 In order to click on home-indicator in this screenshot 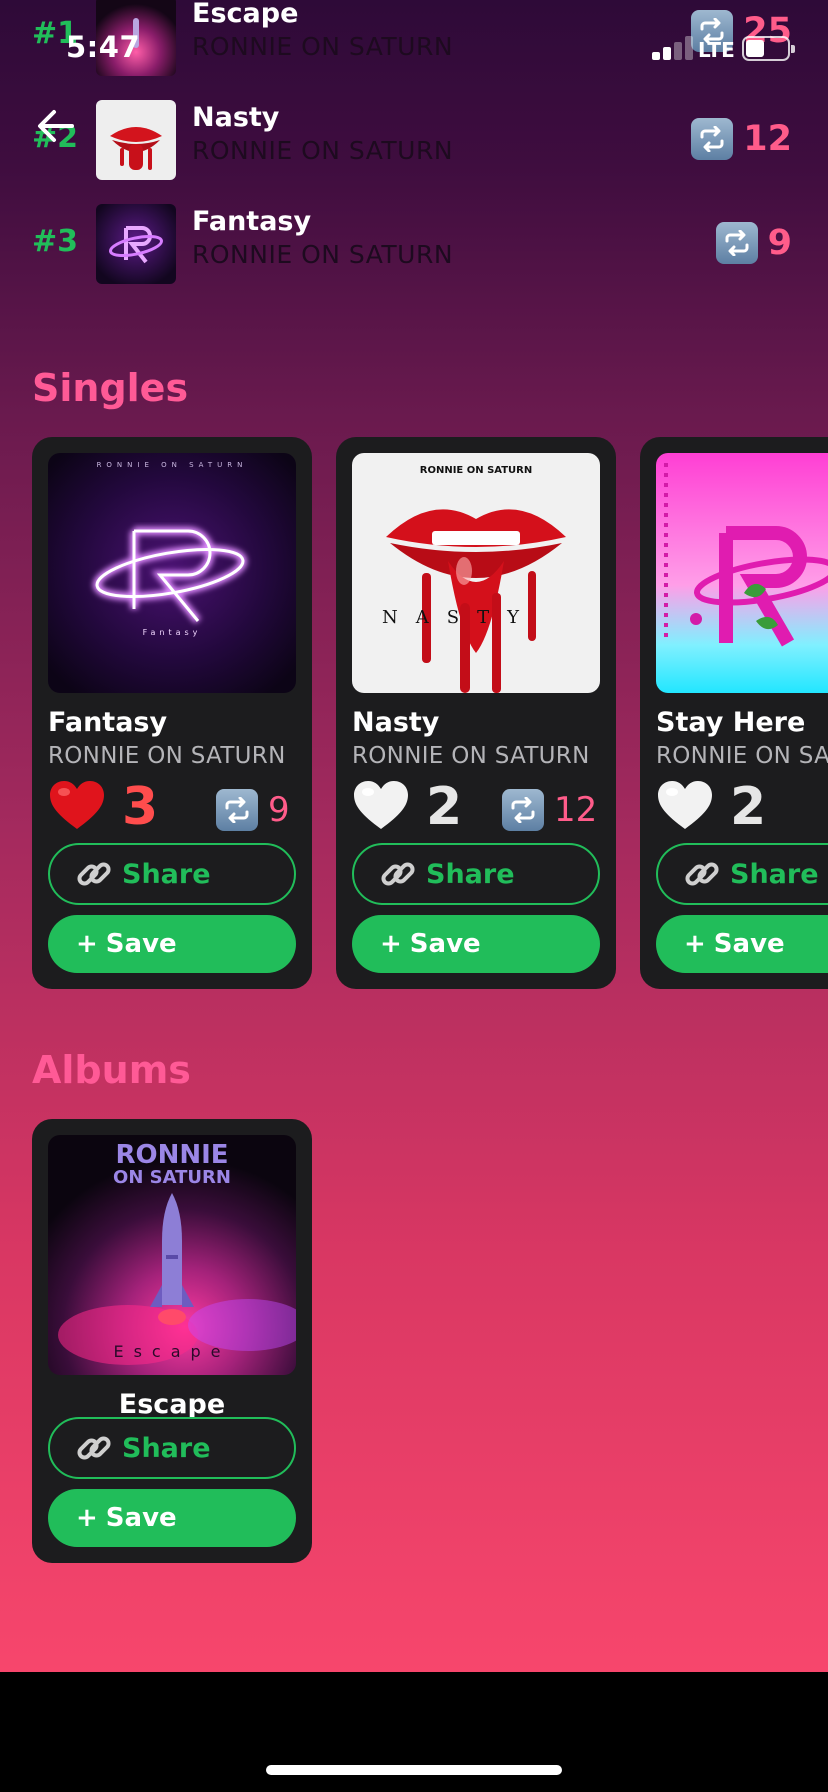, I will do `click(414, 1770)`.